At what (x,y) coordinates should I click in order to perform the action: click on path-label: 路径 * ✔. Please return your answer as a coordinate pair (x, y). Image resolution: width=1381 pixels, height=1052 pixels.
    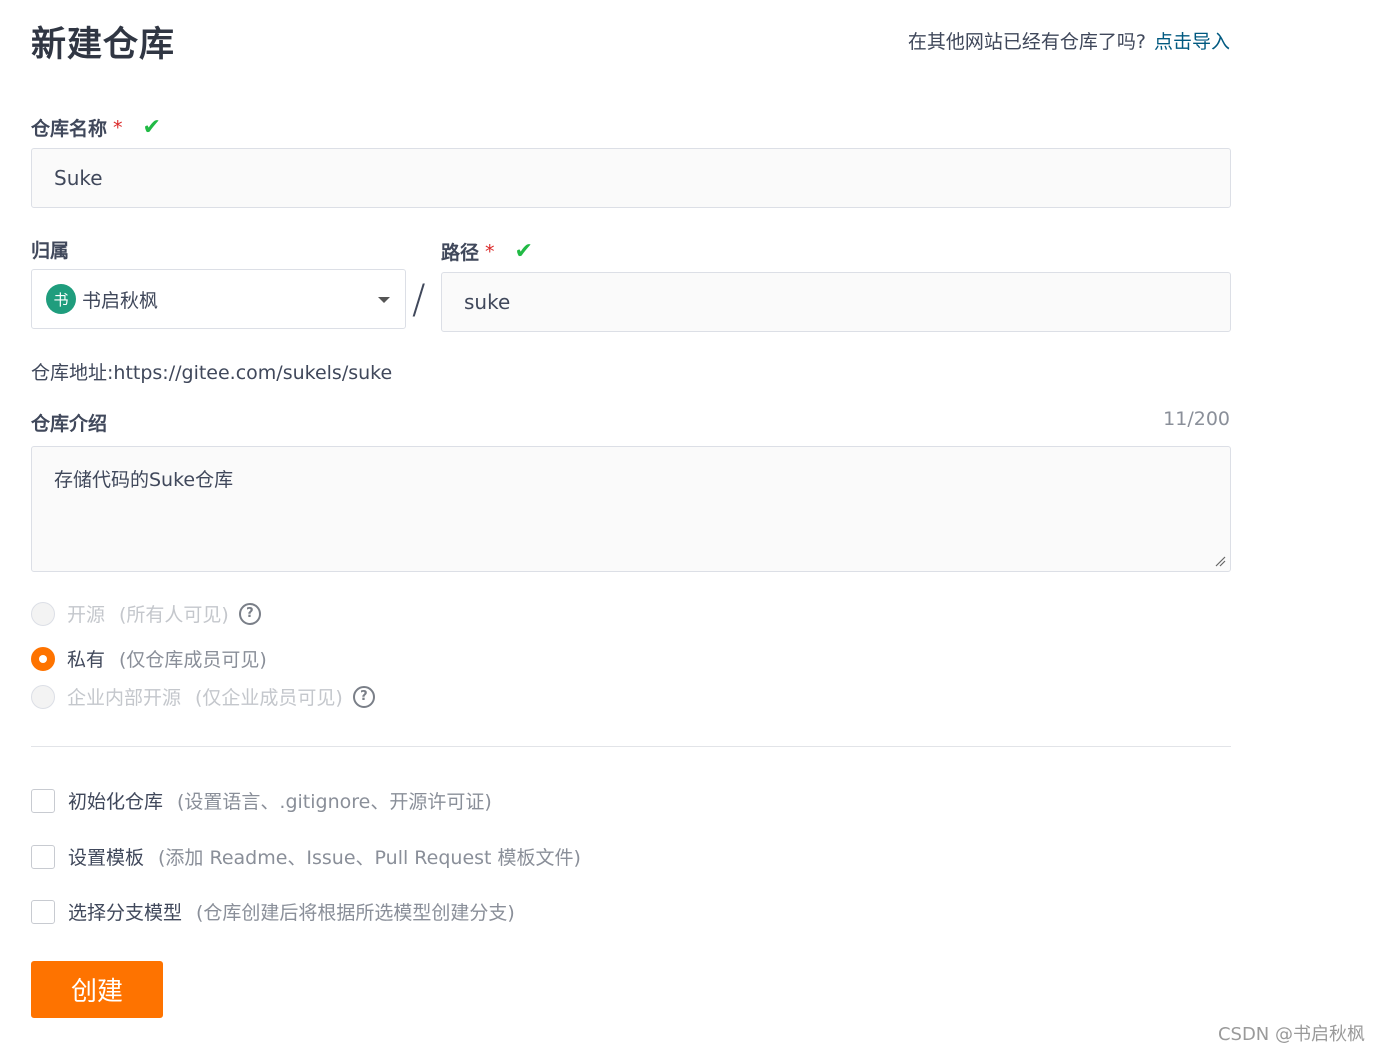
    Looking at the image, I should click on (487, 251).